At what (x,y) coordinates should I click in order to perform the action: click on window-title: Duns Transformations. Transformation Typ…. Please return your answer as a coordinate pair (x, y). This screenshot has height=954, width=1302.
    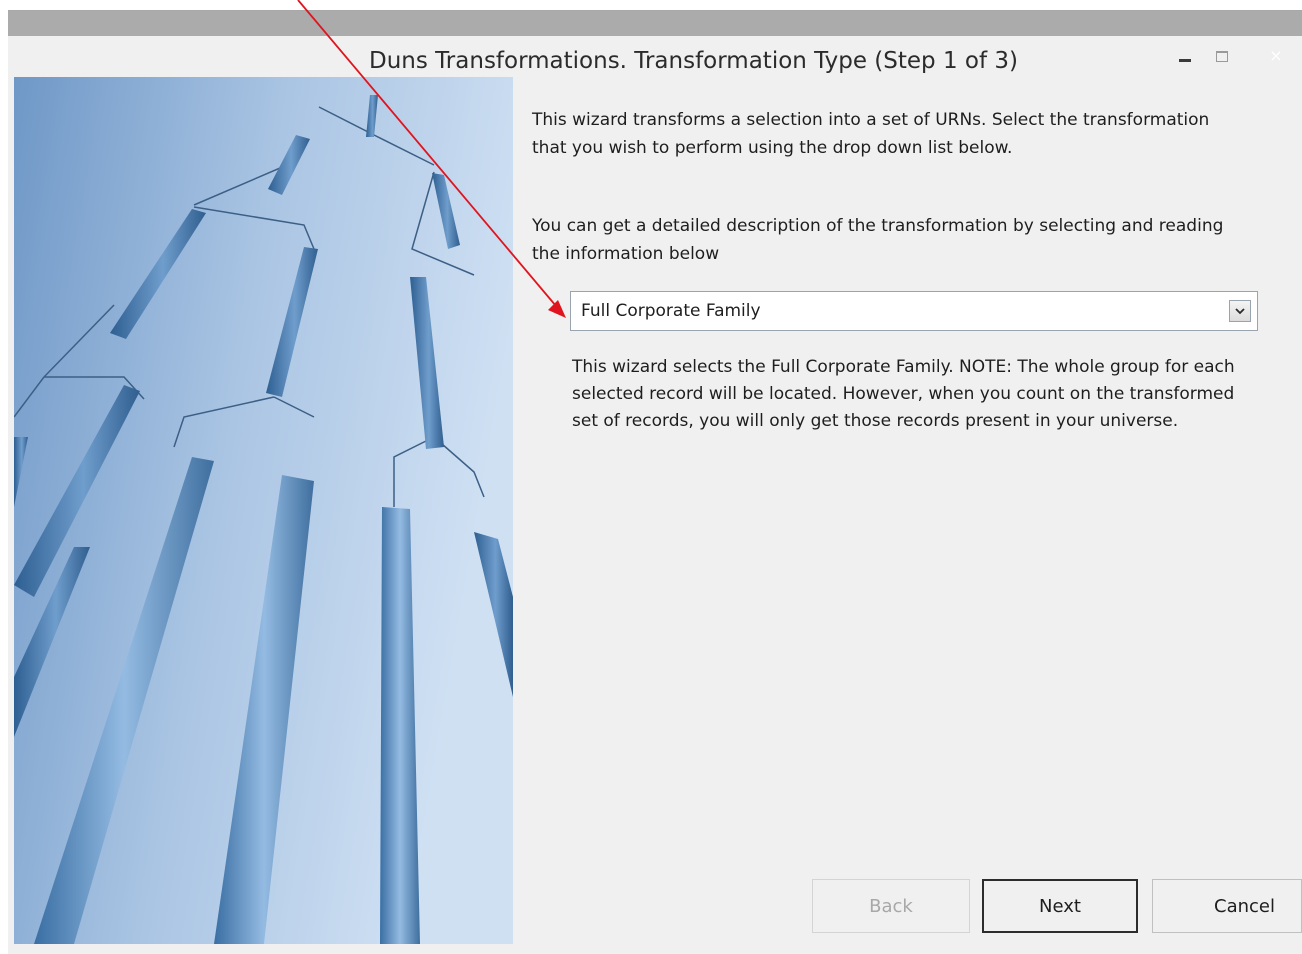
    Looking at the image, I should click on (693, 61).